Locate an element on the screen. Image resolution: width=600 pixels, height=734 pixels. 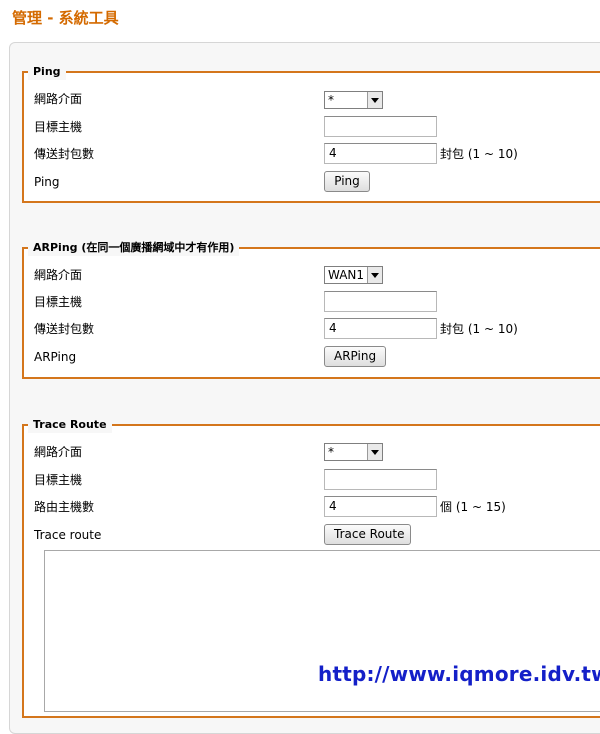
traceroute-hops-input: 4 is located at coordinates (380, 506).